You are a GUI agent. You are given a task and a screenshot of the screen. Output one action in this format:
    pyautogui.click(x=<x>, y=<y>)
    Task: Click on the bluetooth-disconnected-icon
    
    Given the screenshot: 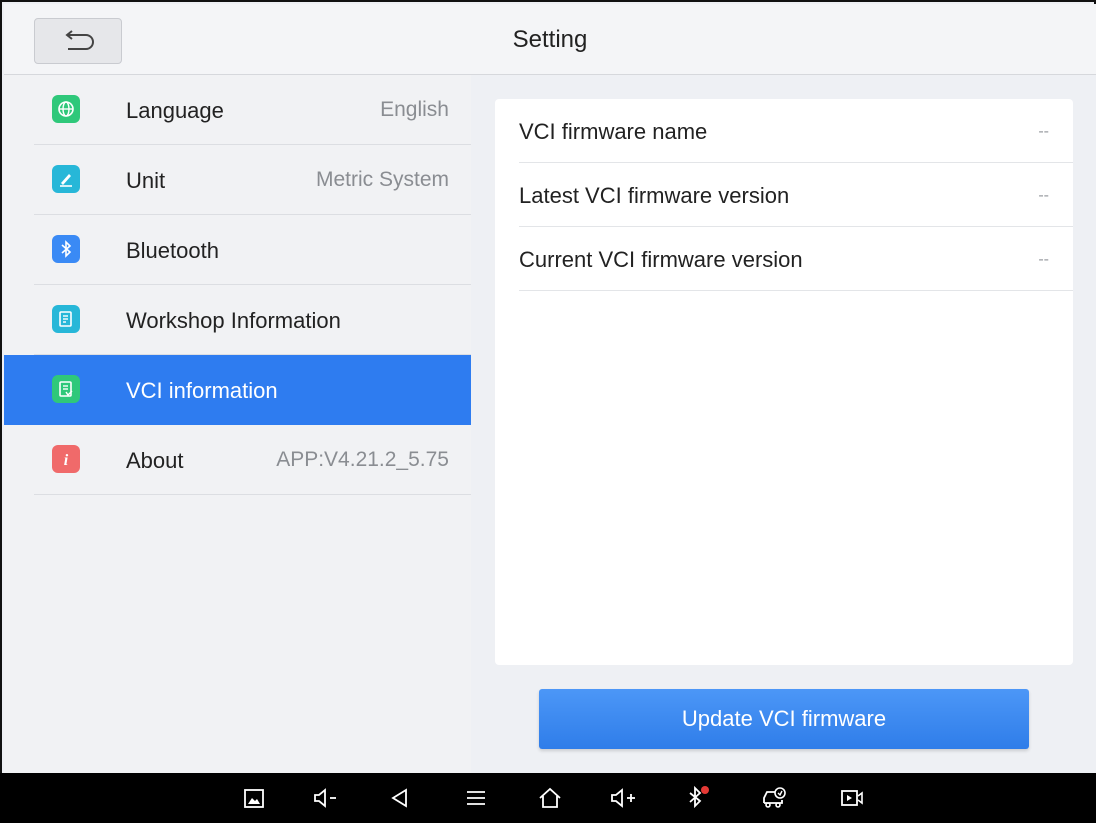 What is the action you would take?
    pyautogui.click(x=698, y=798)
    